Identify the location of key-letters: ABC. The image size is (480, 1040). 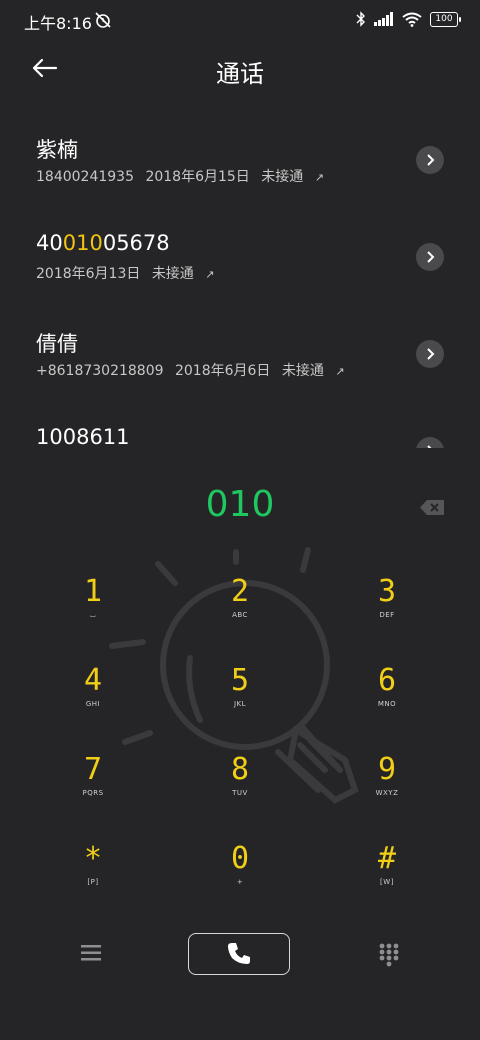
(240, 615).